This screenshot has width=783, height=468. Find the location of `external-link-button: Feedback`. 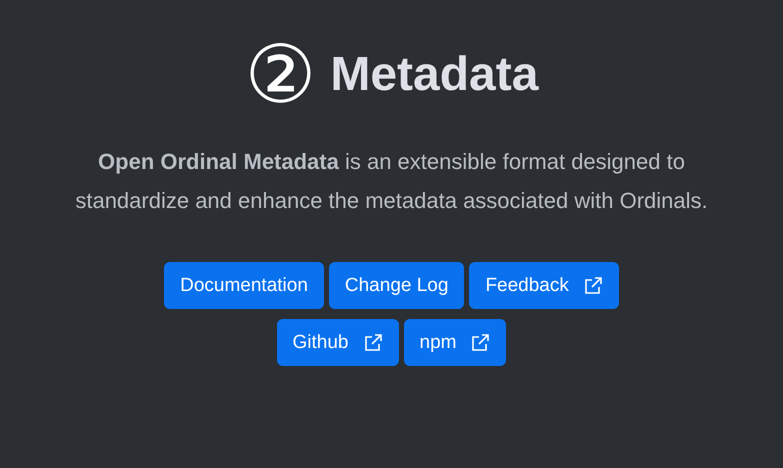

external-link-button: Feedback is located at coordinates (544, 285).